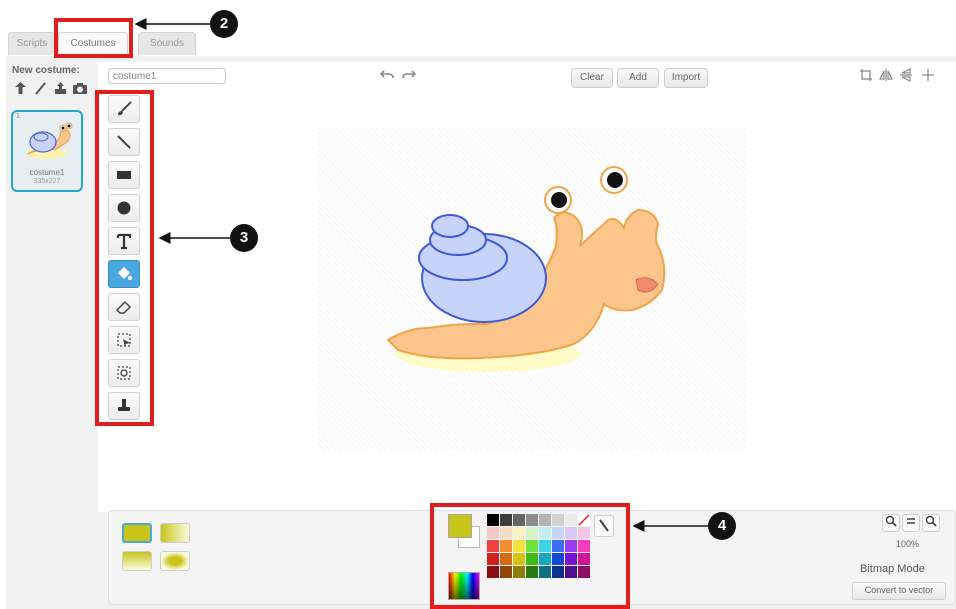 This screenshot has height=609, width=956. What do you see at coordinates (409, 76) in the screenshot?
I see `redo-icon` at bounding box center [409, 76].